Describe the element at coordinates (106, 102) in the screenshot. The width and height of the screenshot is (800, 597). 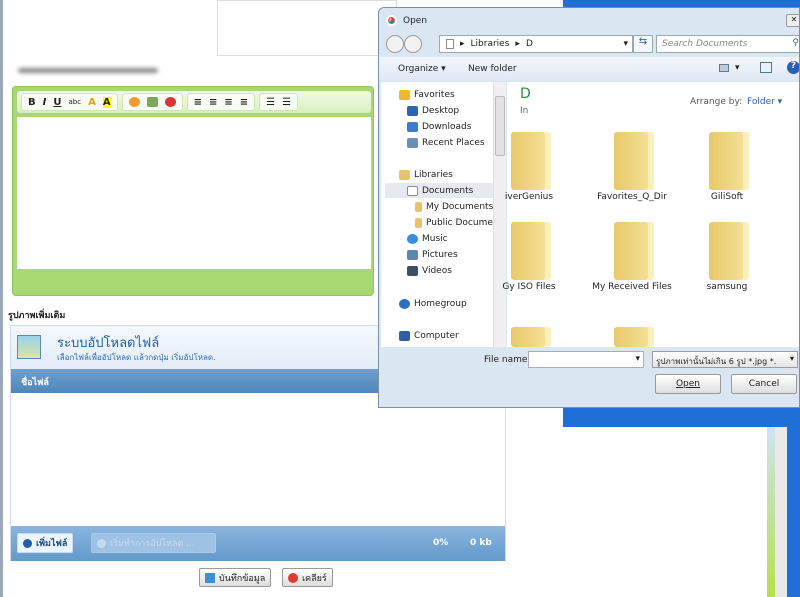
I see `highlight-button: A` at that location.